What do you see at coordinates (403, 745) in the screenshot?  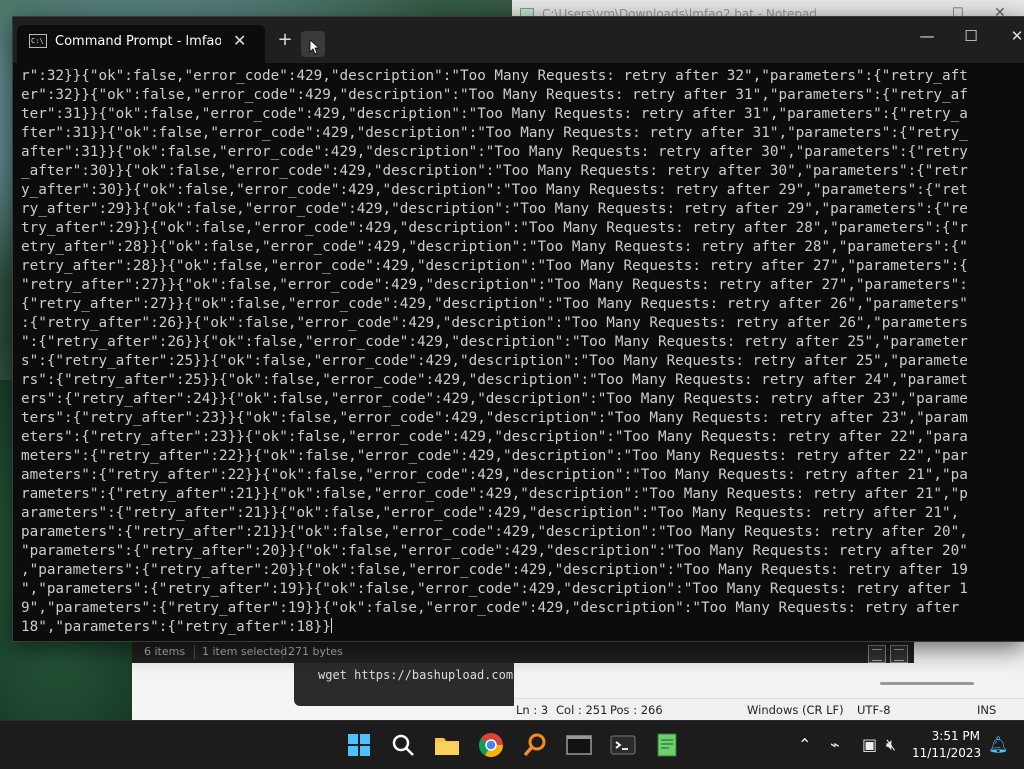 I see `search-icon` at bounding box center [403, 745].